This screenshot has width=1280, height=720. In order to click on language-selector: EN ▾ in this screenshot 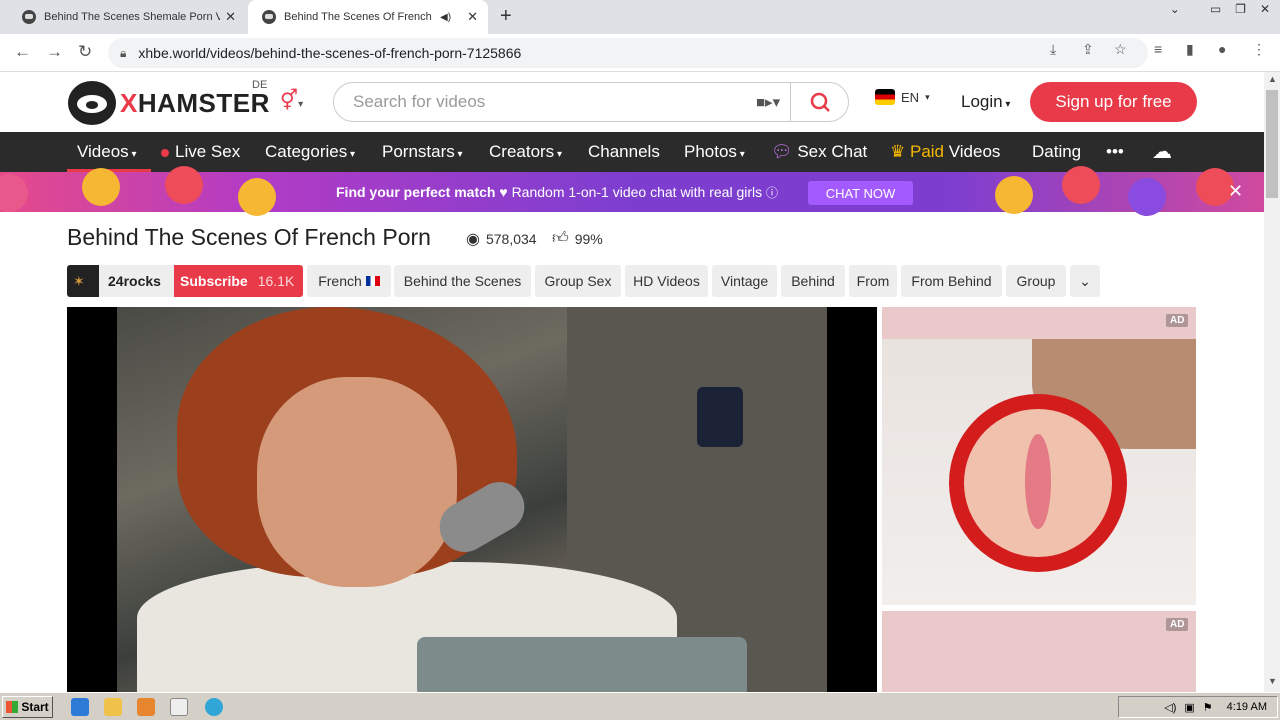, I will do `click(902, 97)`.